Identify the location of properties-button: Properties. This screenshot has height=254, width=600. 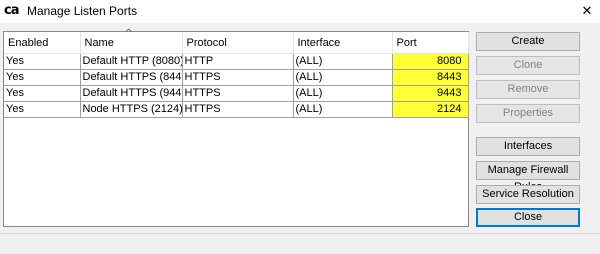
(528, 113).